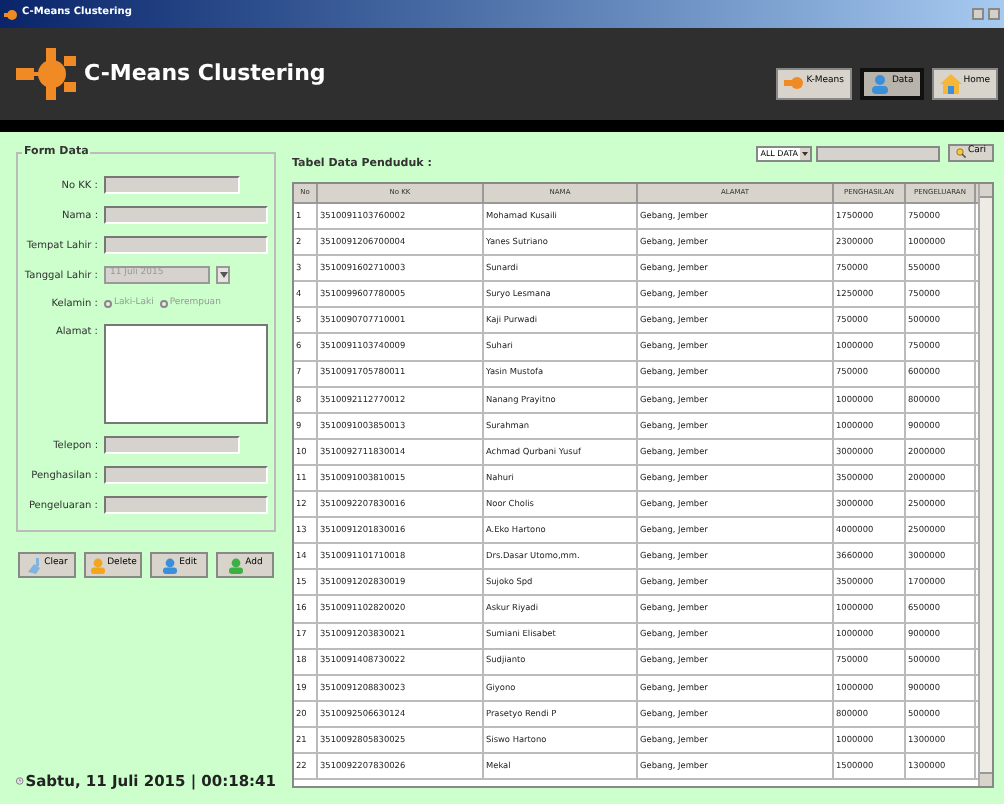 This screenshot has height=804, width=1004. I want to click on scroll-bar, so click(985, 485).